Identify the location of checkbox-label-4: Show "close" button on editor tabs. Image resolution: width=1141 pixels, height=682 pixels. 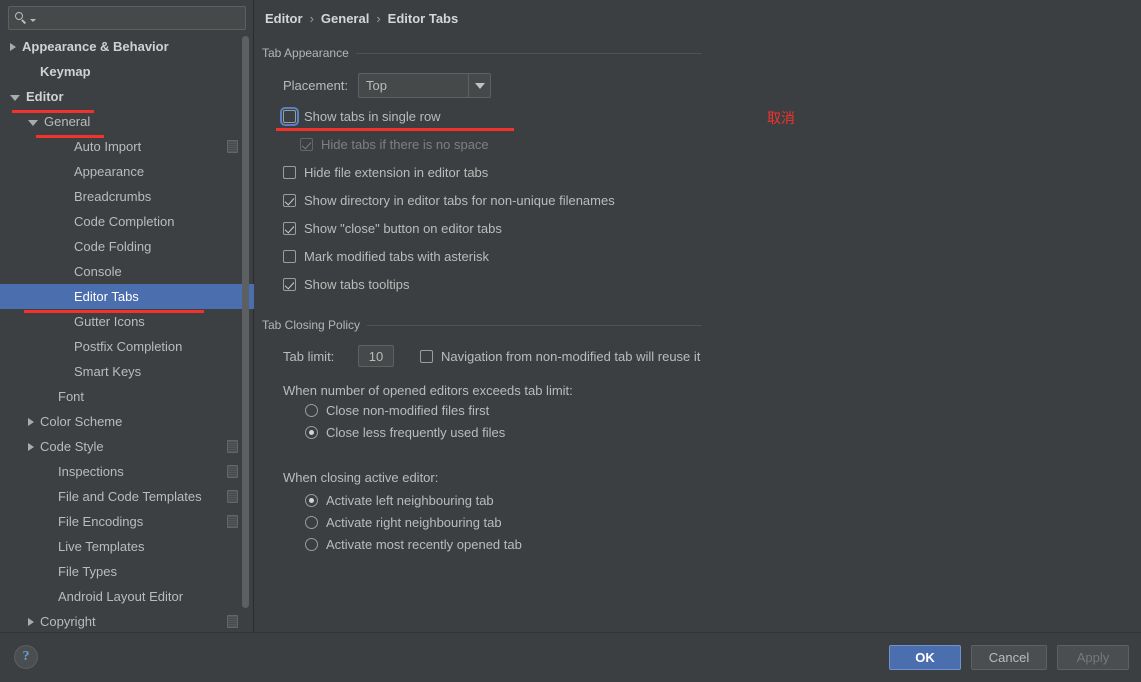
(403, 228).